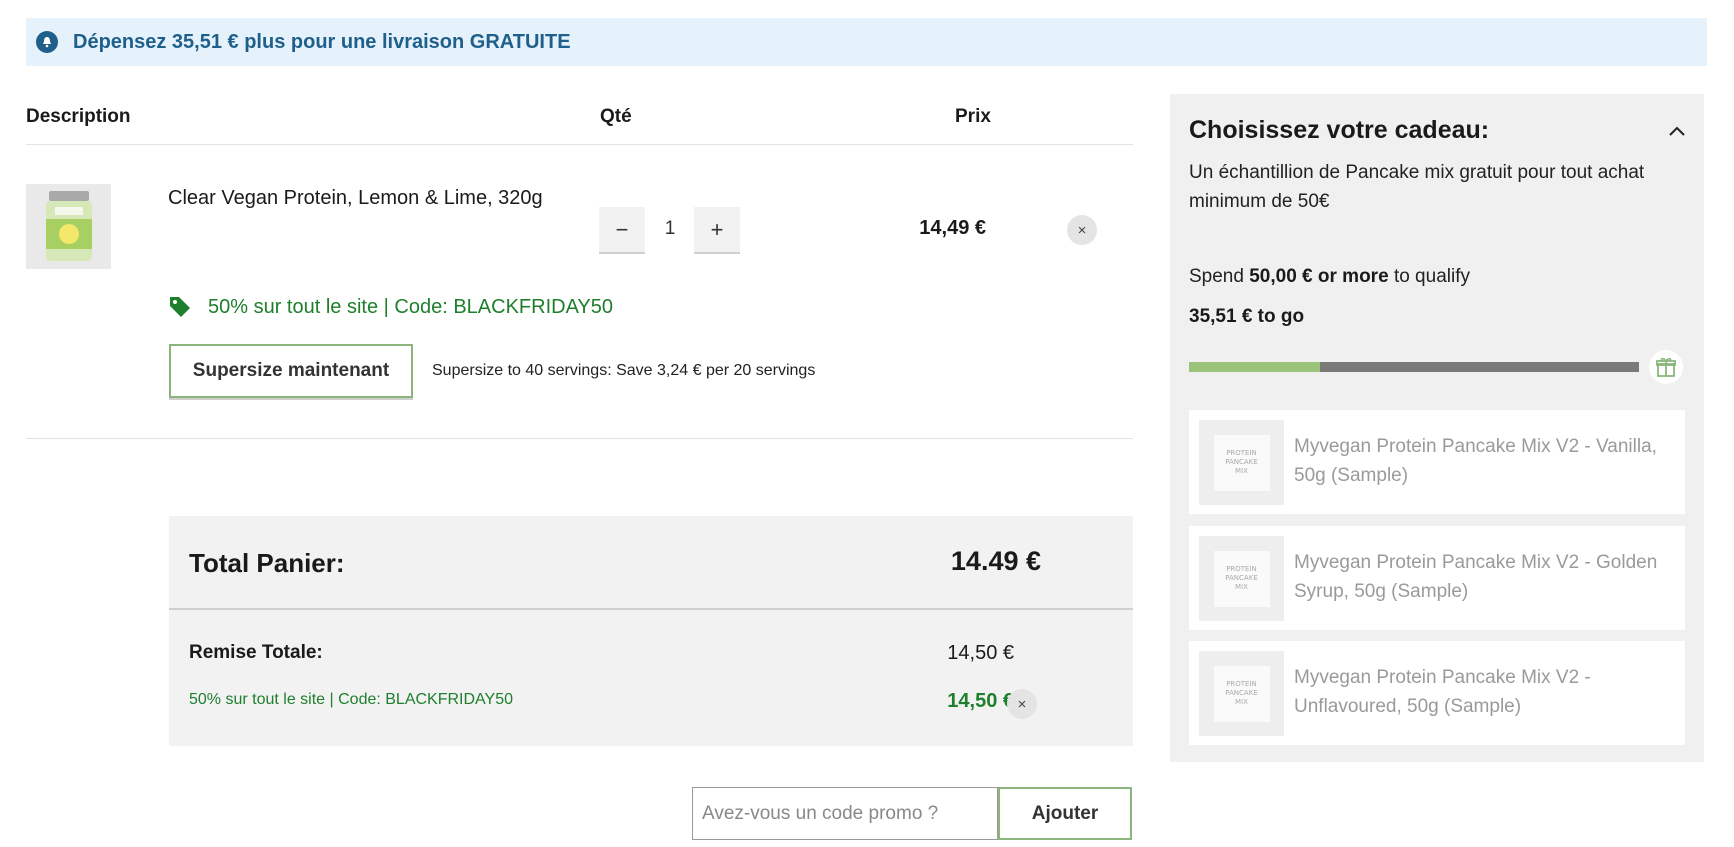 The width and height of the screenshot is (1734, 847). What do you see at coordinates (1247, 316) in the screenshot?
I see `amount-to-go: 35,51 € to go` at bounding box center [1247, 316].